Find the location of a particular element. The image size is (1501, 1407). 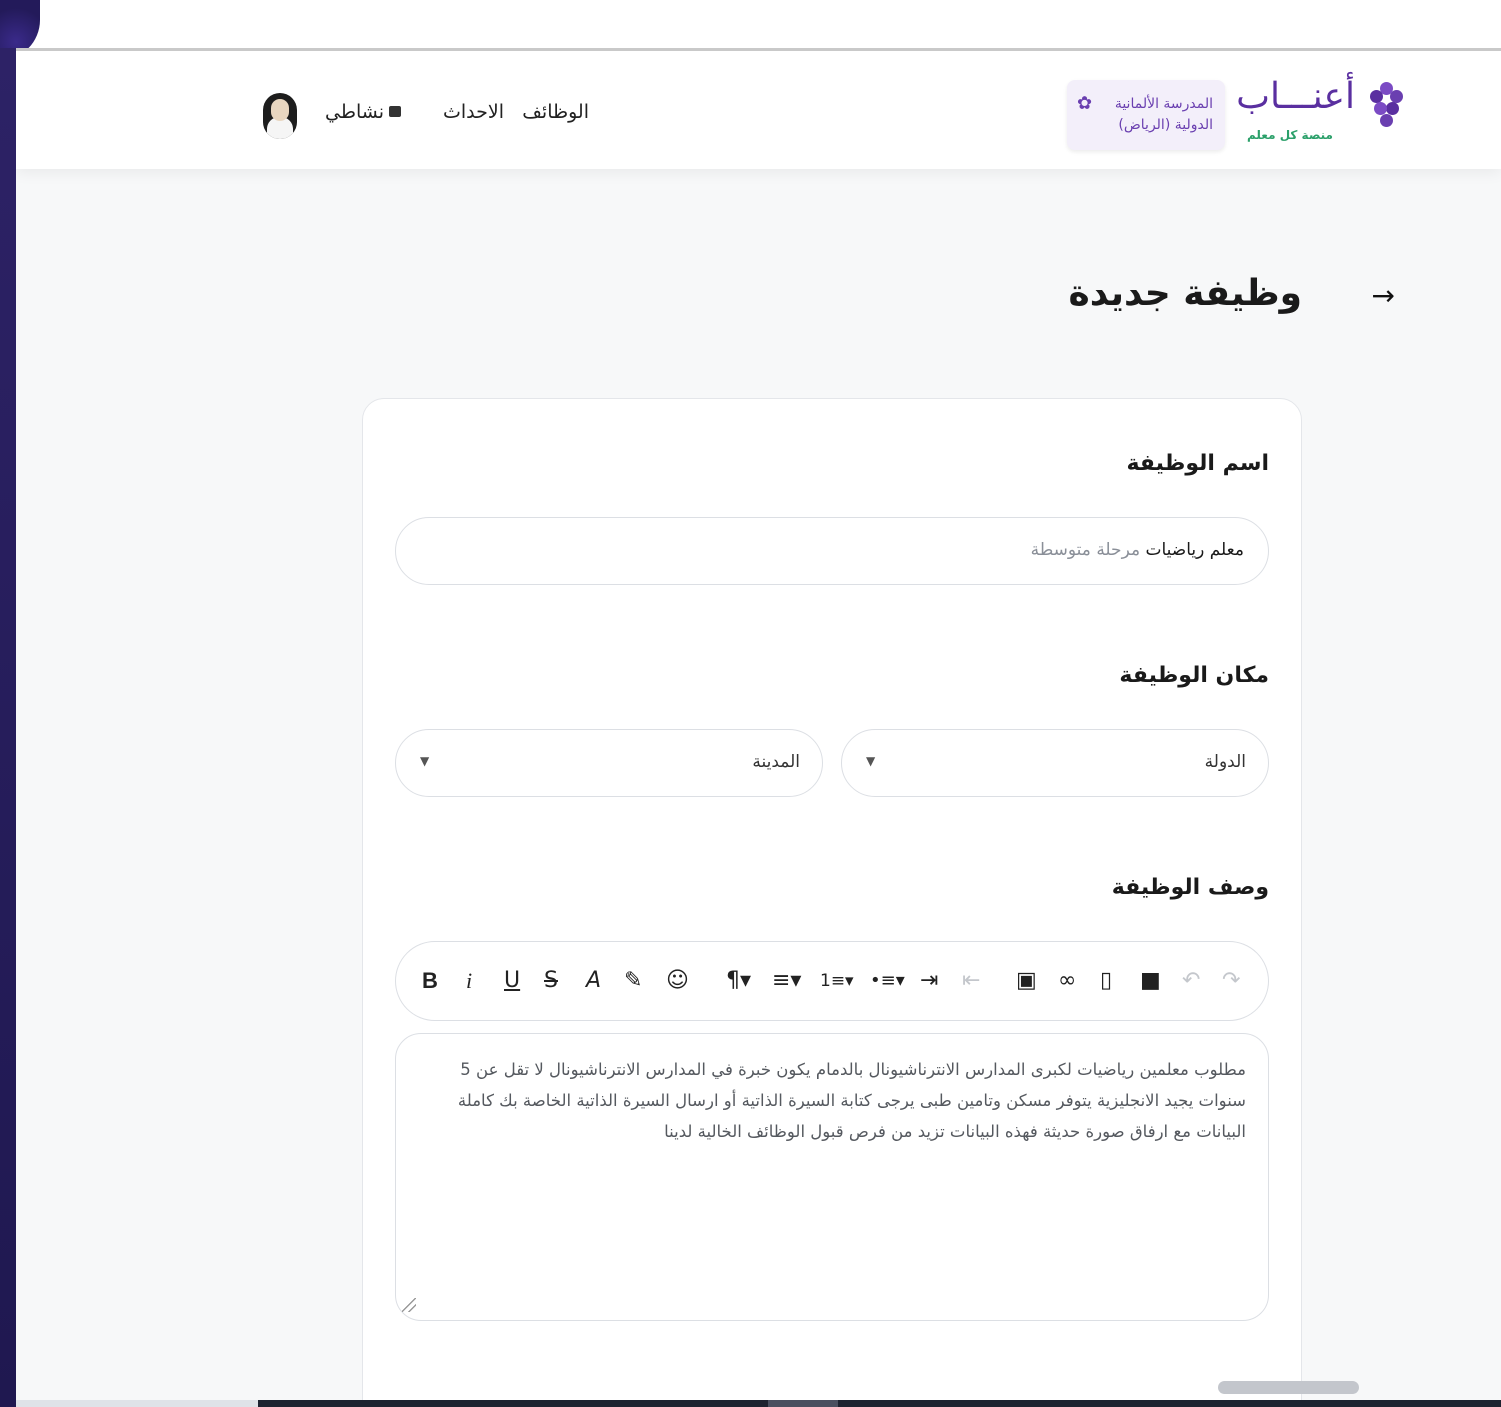

nav-jobs: الوظائف is located at coordinates (555, 112).